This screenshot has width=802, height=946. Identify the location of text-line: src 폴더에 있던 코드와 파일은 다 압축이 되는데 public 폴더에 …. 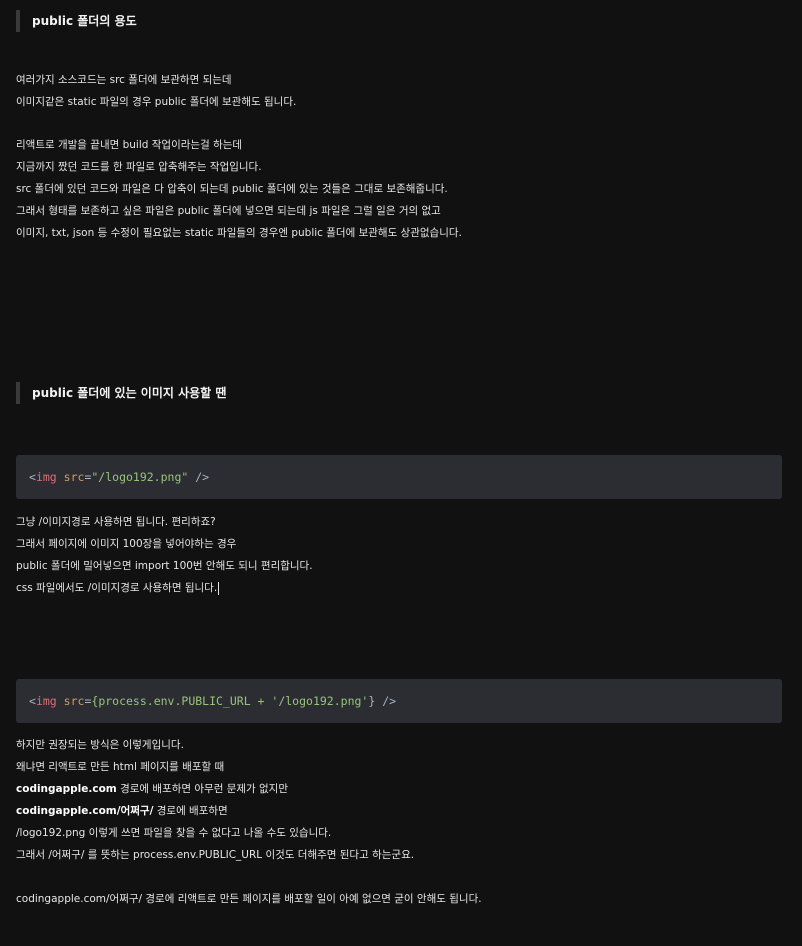
(232, 189).